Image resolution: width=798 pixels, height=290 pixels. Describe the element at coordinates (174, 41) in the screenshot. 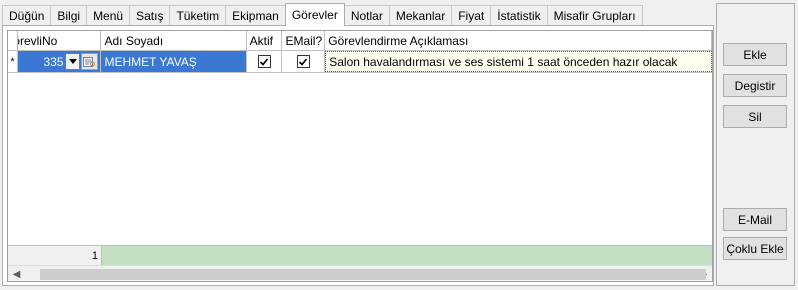

I see `column-header-adi-soyadi: Adı Soyadı` at that location.